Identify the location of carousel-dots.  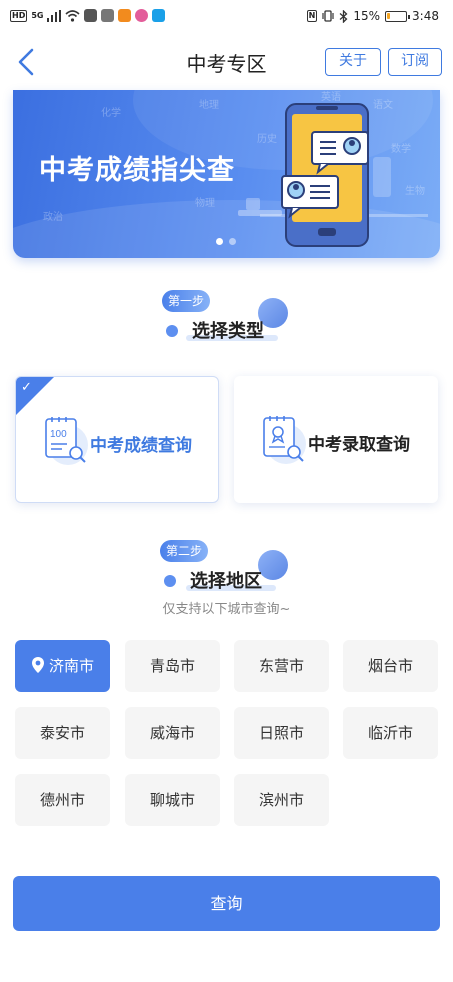
(226, 241).